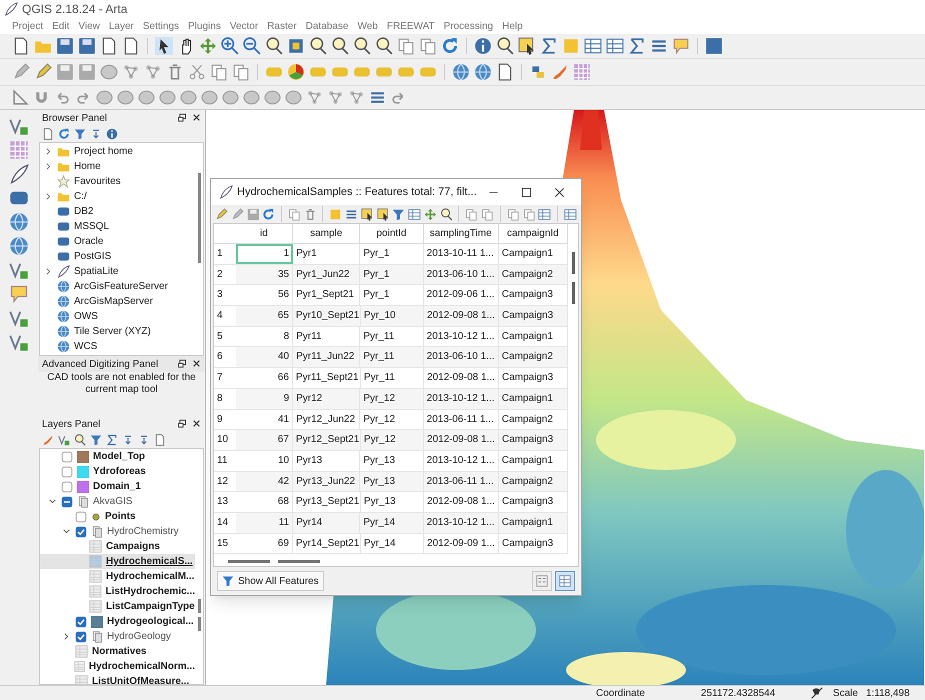 This screenshot has width=925, height=700. What do you see at coordinates (244, 26) in the screenshot?
I see `menu-item: Vector` at bounding box center [244, 26].